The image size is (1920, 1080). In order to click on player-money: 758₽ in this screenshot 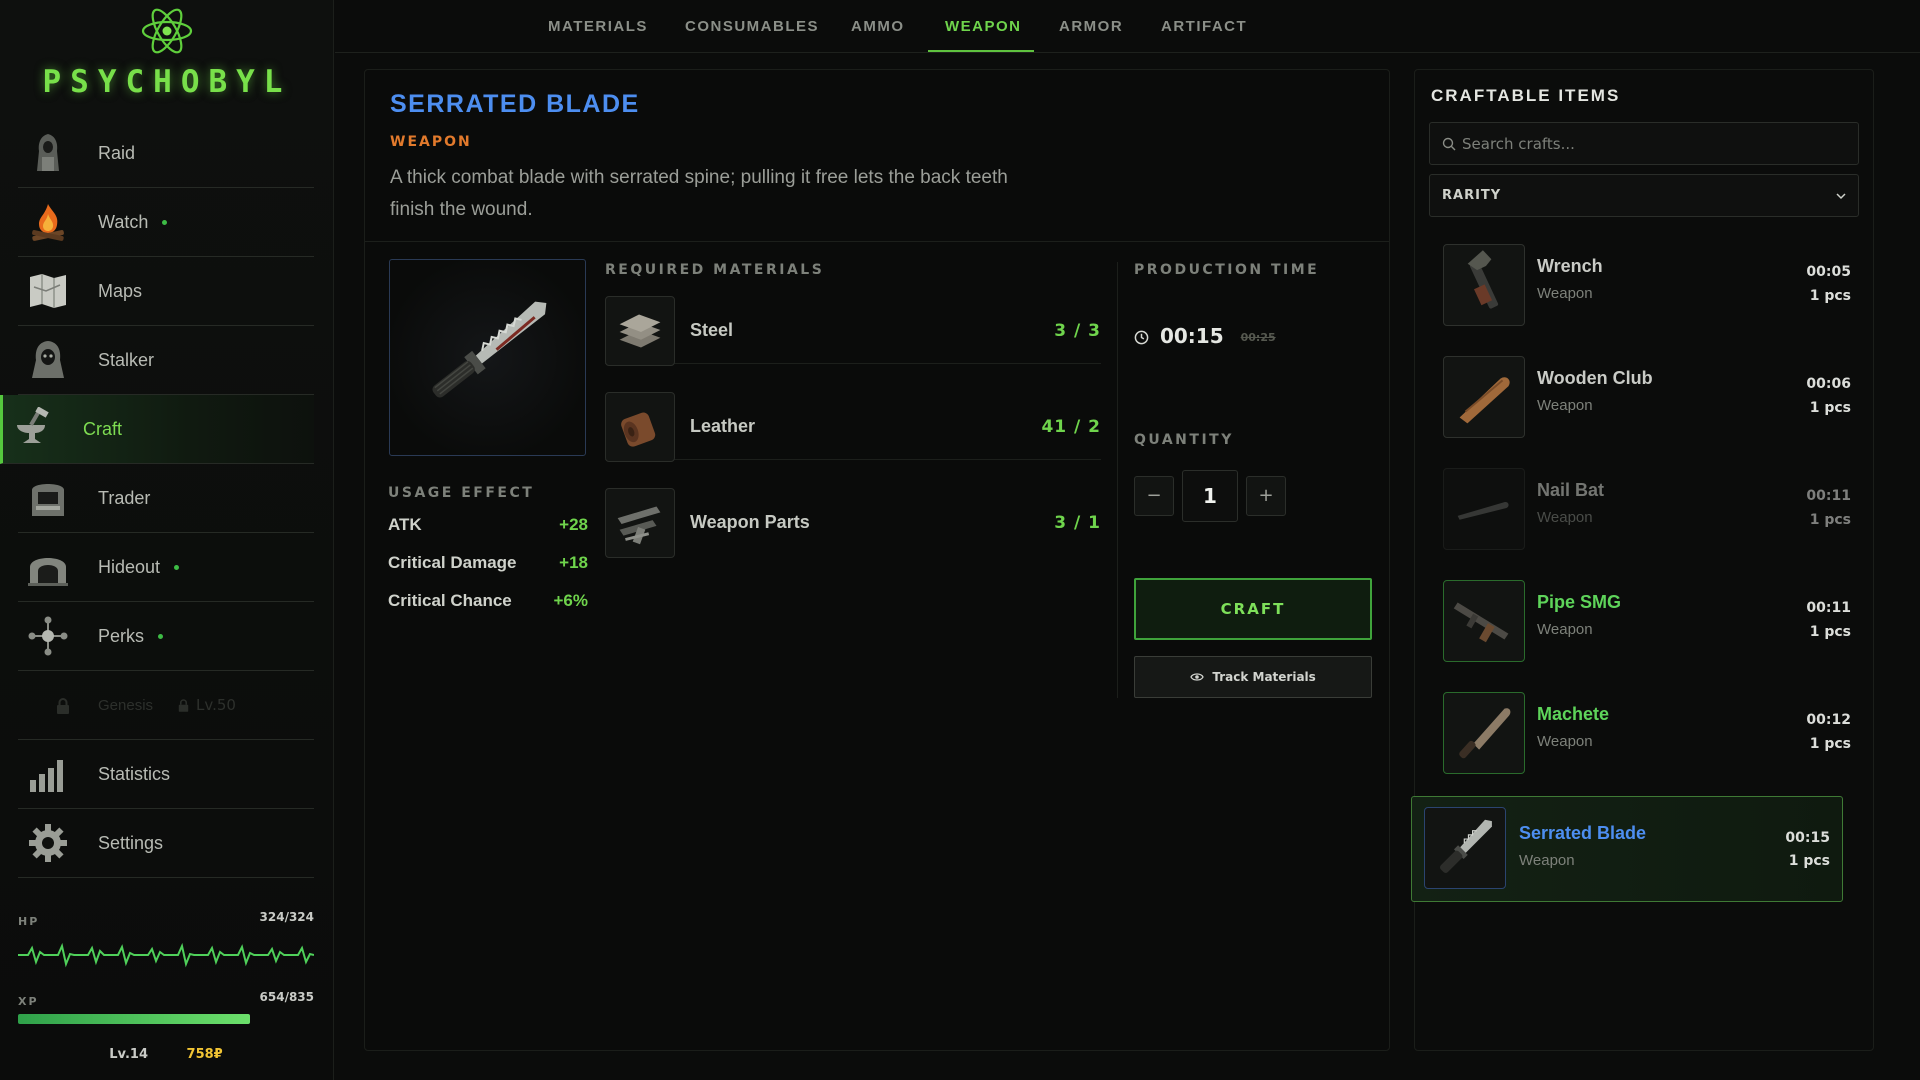, I will do `click(204, 1054)`.